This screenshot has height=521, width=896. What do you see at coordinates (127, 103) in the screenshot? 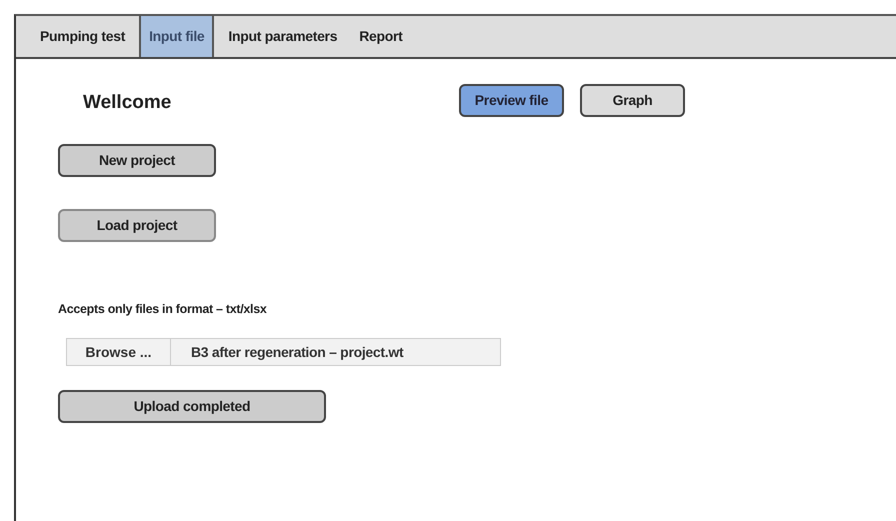
I see `welcome-heading: Wellcome` at bounding box center [127, 103].